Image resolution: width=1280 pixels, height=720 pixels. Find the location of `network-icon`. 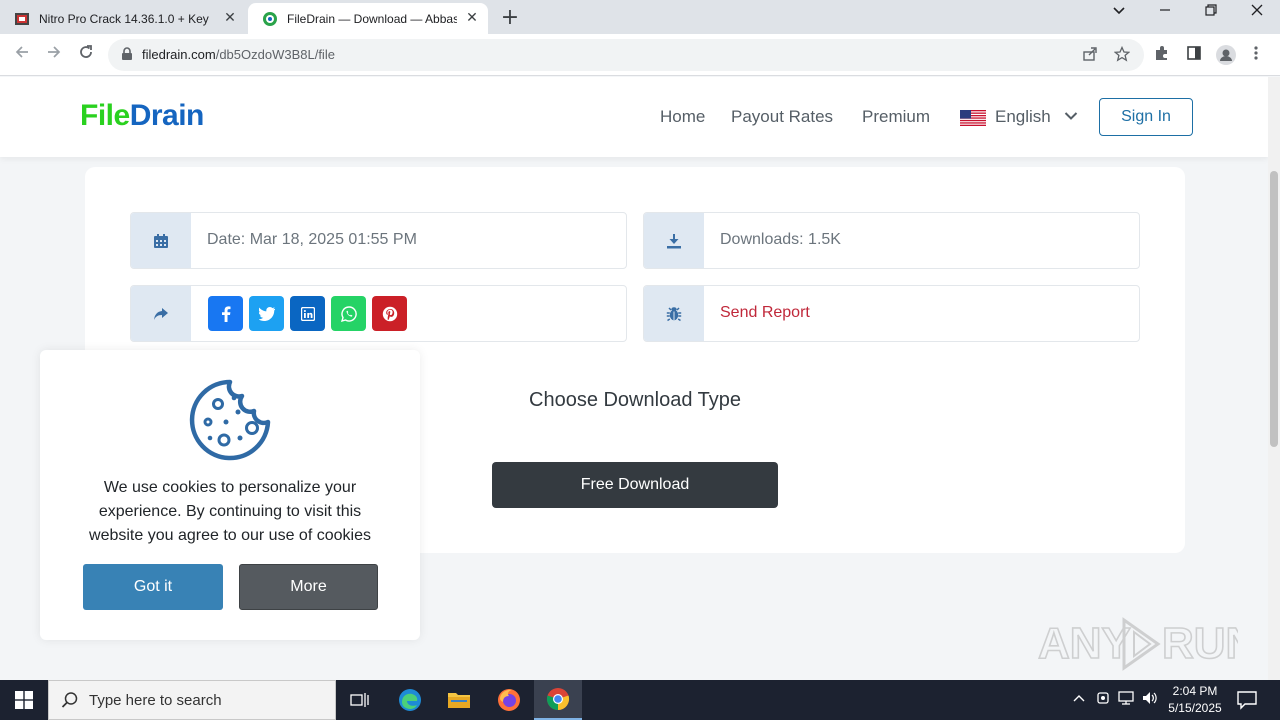

network-icon is located at coordinates (1126, 700).